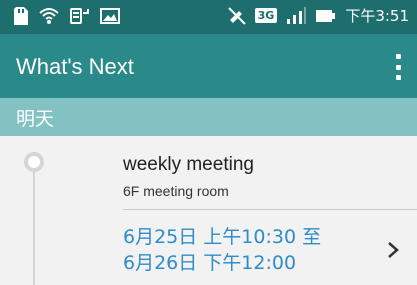 The image size is (417, 285). I want to click on mute-icon, so click(236, 15).